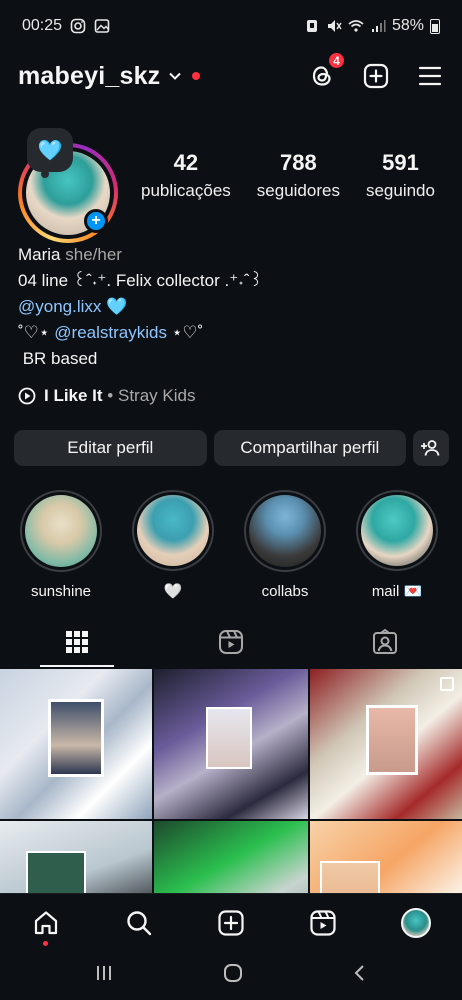 The height and width of the screenshot is (1000, 462). What do you see at coordinates (42, 25) in the screenshot?
I see `status-time: 00:25` at bounding box center [42, 25].